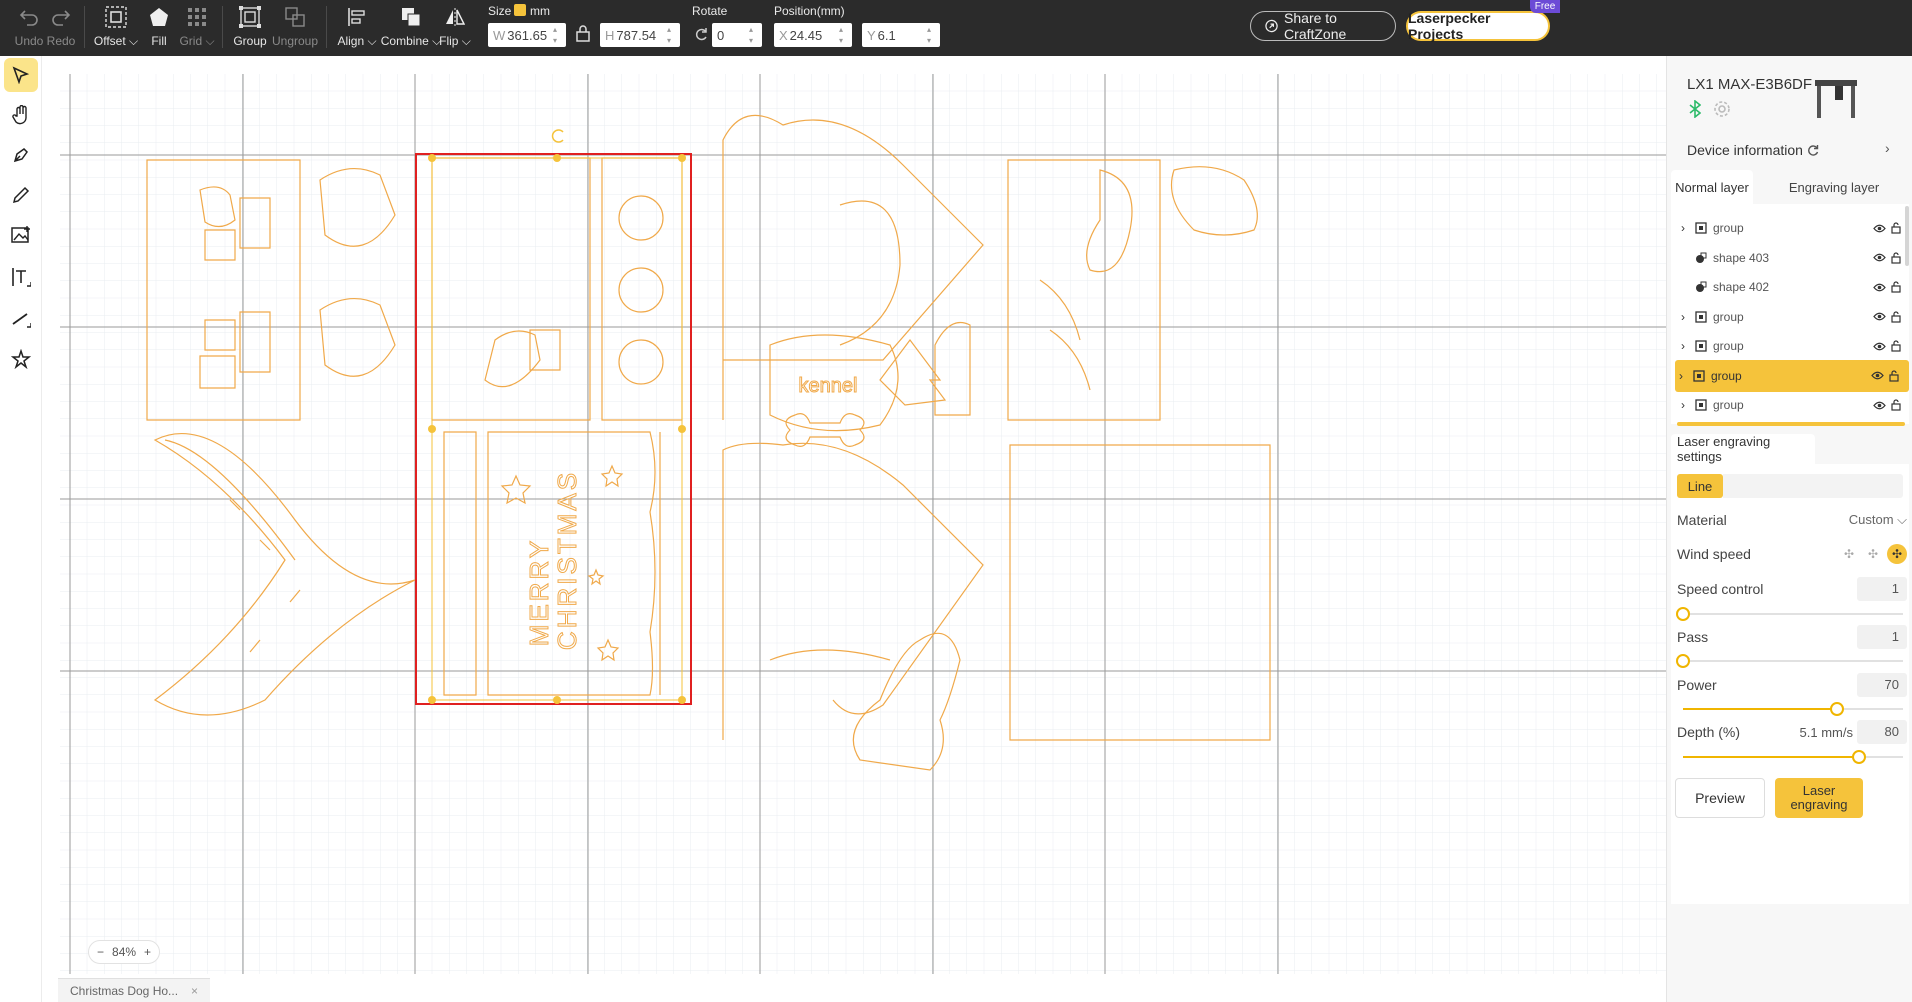  What do you see at coordinates (754, 35) in the screenshot?
I see `rotate-stepper: ▴ ▾` at bounding box center [754, 35].